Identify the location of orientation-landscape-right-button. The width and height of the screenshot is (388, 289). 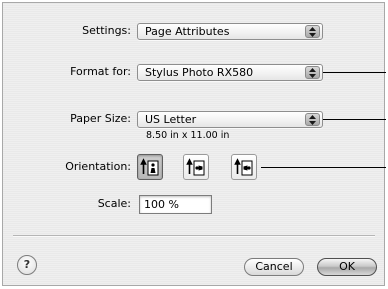
(244, 167).